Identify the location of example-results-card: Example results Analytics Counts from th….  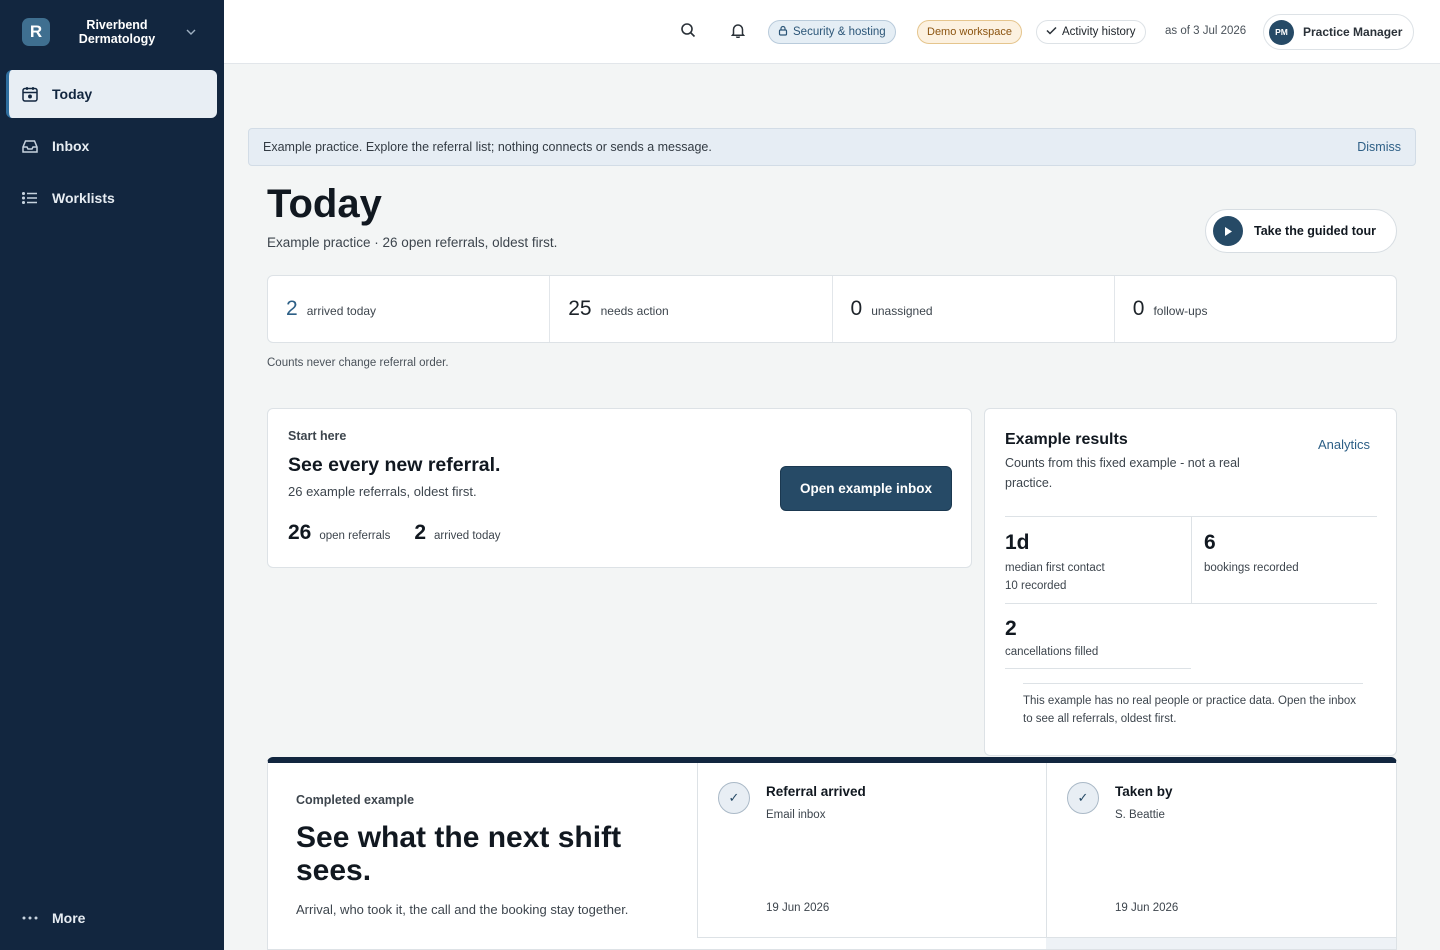
(1190, 582).